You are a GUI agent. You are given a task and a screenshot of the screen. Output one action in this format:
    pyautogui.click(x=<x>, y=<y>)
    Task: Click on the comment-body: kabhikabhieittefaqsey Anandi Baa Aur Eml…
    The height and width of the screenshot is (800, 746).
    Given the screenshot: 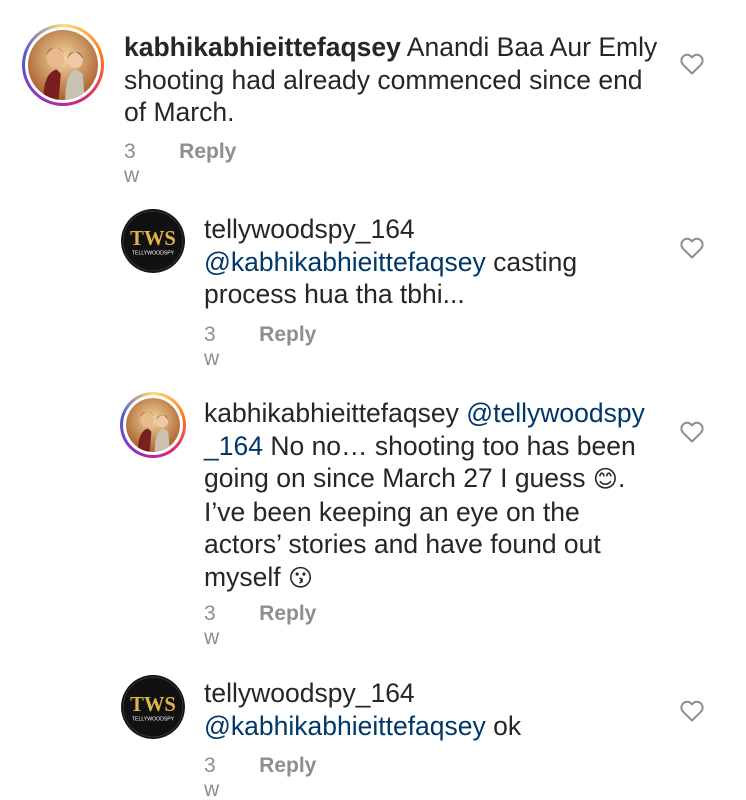 What is the action you would take?
    pyautogui.click(x=394, y=80)
    